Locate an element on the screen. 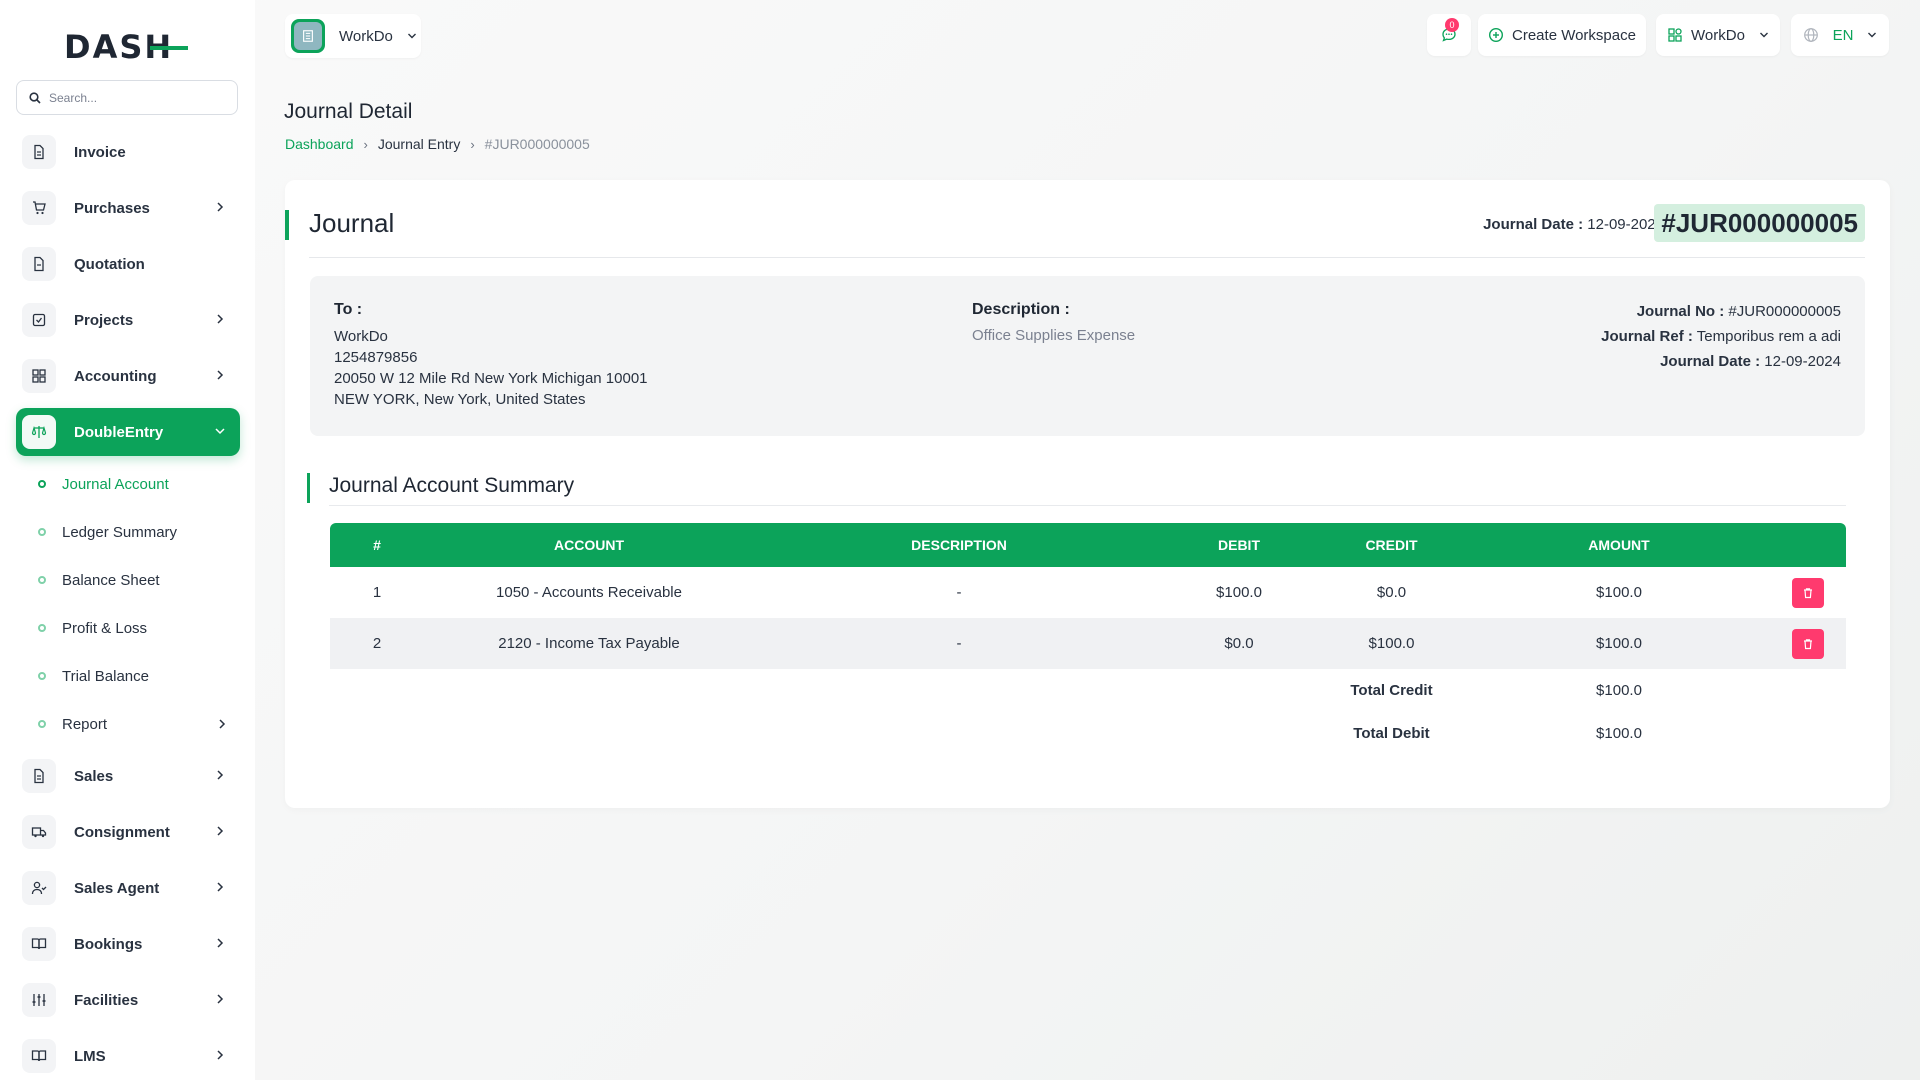 Image resolution: width=1920 pixels, height=1080 pixels. sidebar-item-purchases: Purchases is located at coordinates (128, 208).